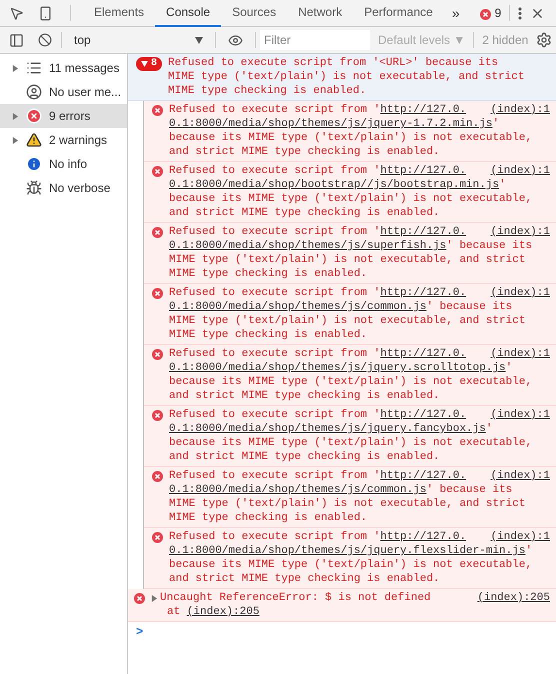 This screenshot has height=674, width=556. Describe the element at coordinates (320, 13) in the screenshot. I see `panel-tab: Network` at that location.